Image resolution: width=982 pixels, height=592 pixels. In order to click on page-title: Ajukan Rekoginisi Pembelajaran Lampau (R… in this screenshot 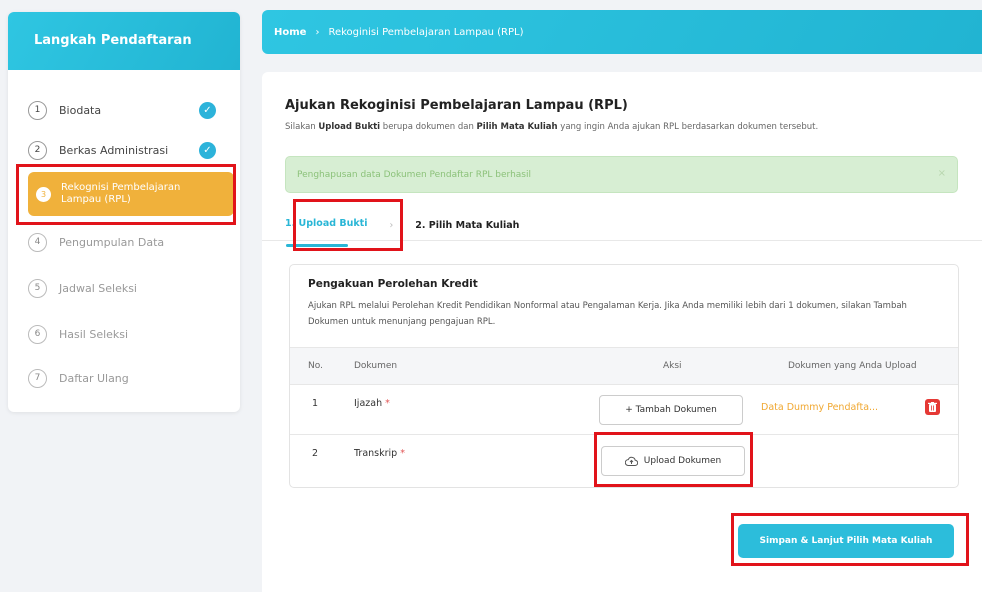, I will do `click(456, 105)`.